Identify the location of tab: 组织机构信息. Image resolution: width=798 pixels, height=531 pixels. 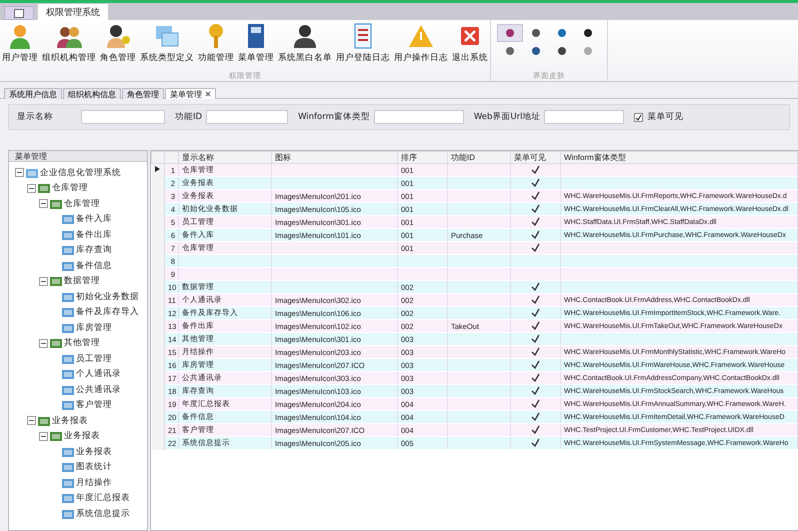
(92, 93).